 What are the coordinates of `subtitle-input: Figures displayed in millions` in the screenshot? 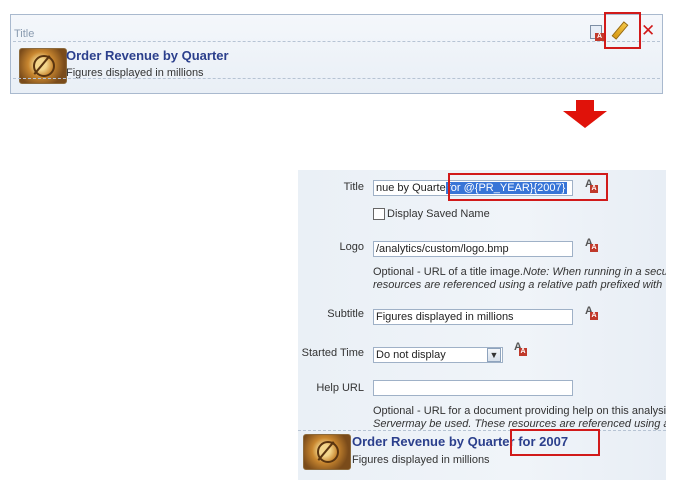 It's located at (473, 317).